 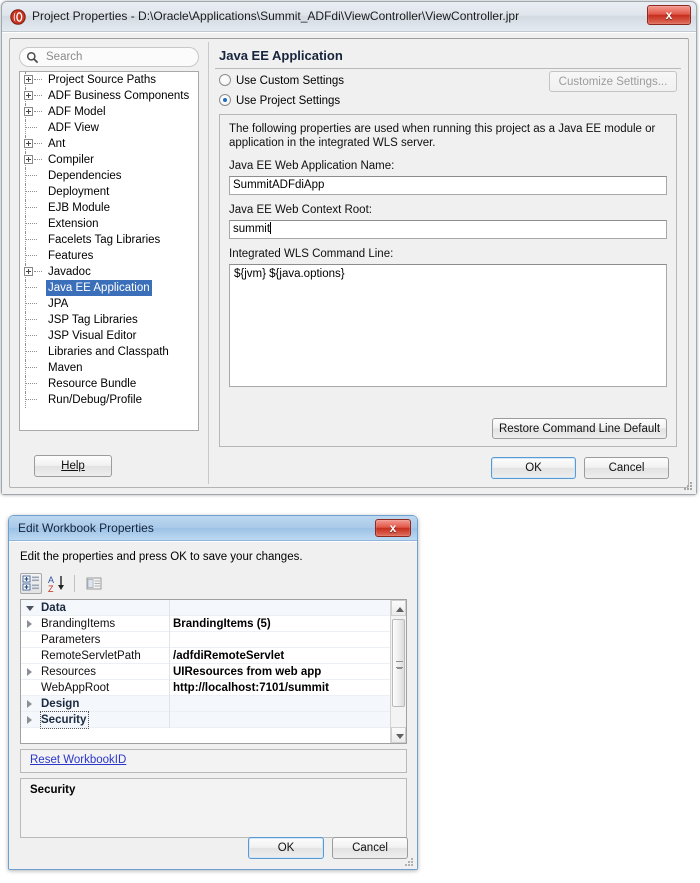 I want to click on close-button: x, so click(x=669, y=15).